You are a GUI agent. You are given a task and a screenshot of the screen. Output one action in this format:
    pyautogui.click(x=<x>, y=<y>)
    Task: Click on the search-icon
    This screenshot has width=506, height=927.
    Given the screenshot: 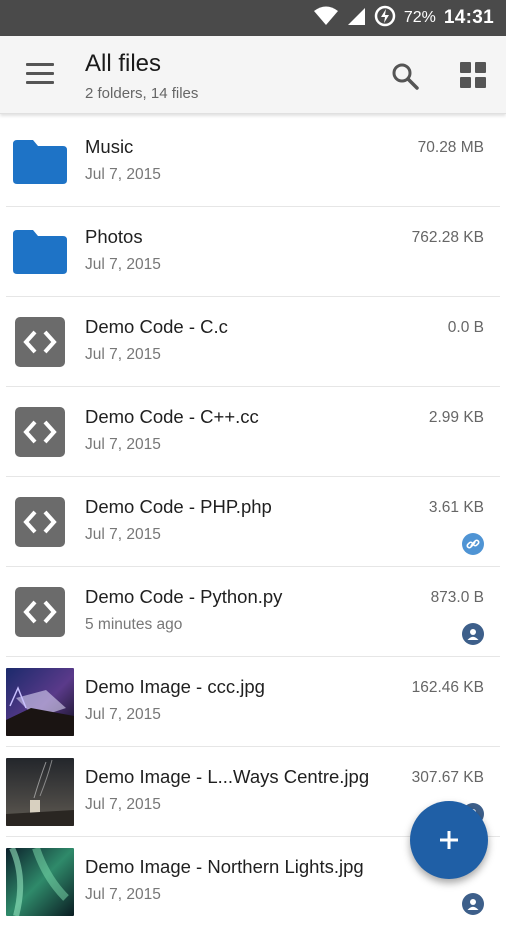 What is the action you would take?
    pyautogui.click(x=405, y=76)
    